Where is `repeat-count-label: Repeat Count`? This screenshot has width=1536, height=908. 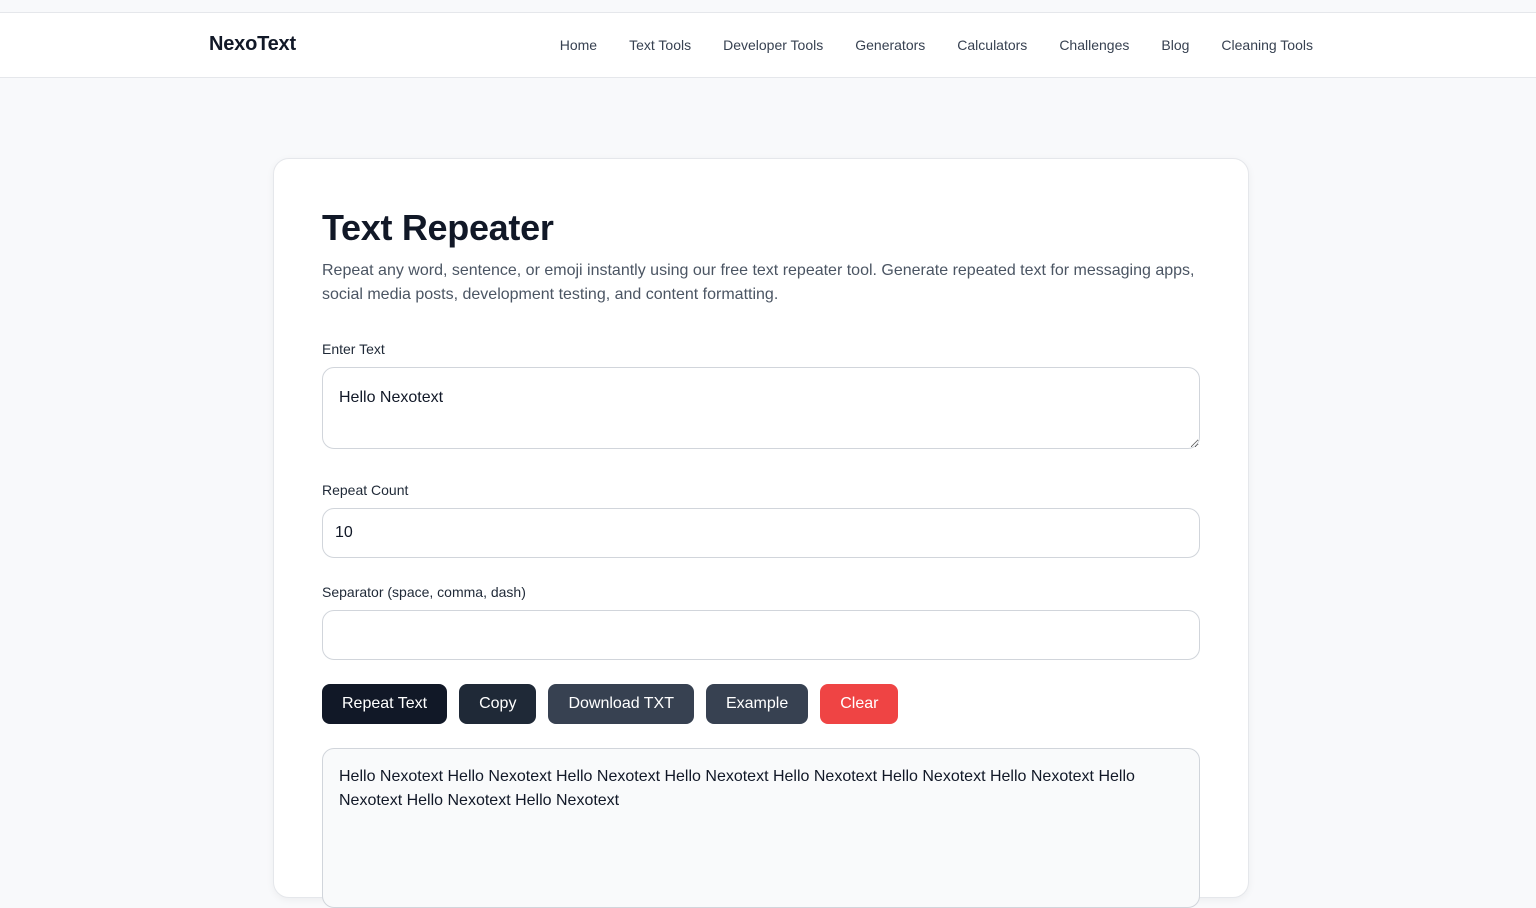
repeat-count-label: Repeat Count is located at coordinates (365, 490).